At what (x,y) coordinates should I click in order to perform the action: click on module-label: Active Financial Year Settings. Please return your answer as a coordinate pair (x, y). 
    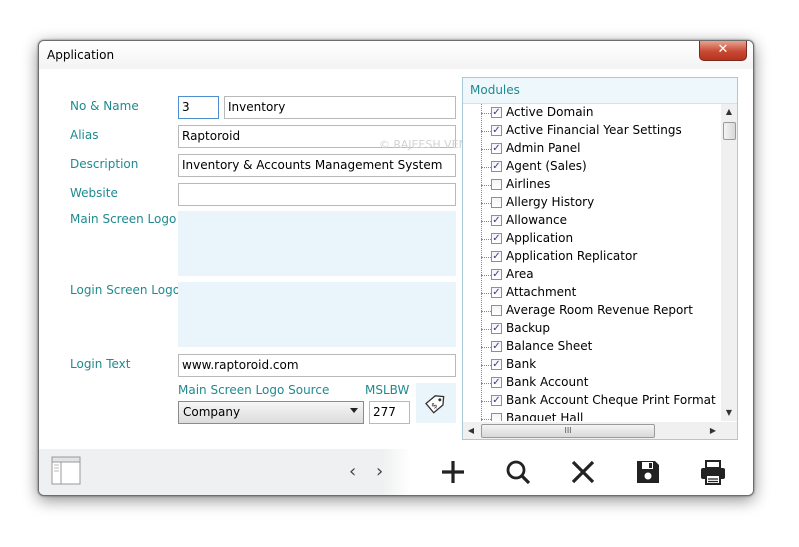
    Looking at the image, I should click on (594, 130).